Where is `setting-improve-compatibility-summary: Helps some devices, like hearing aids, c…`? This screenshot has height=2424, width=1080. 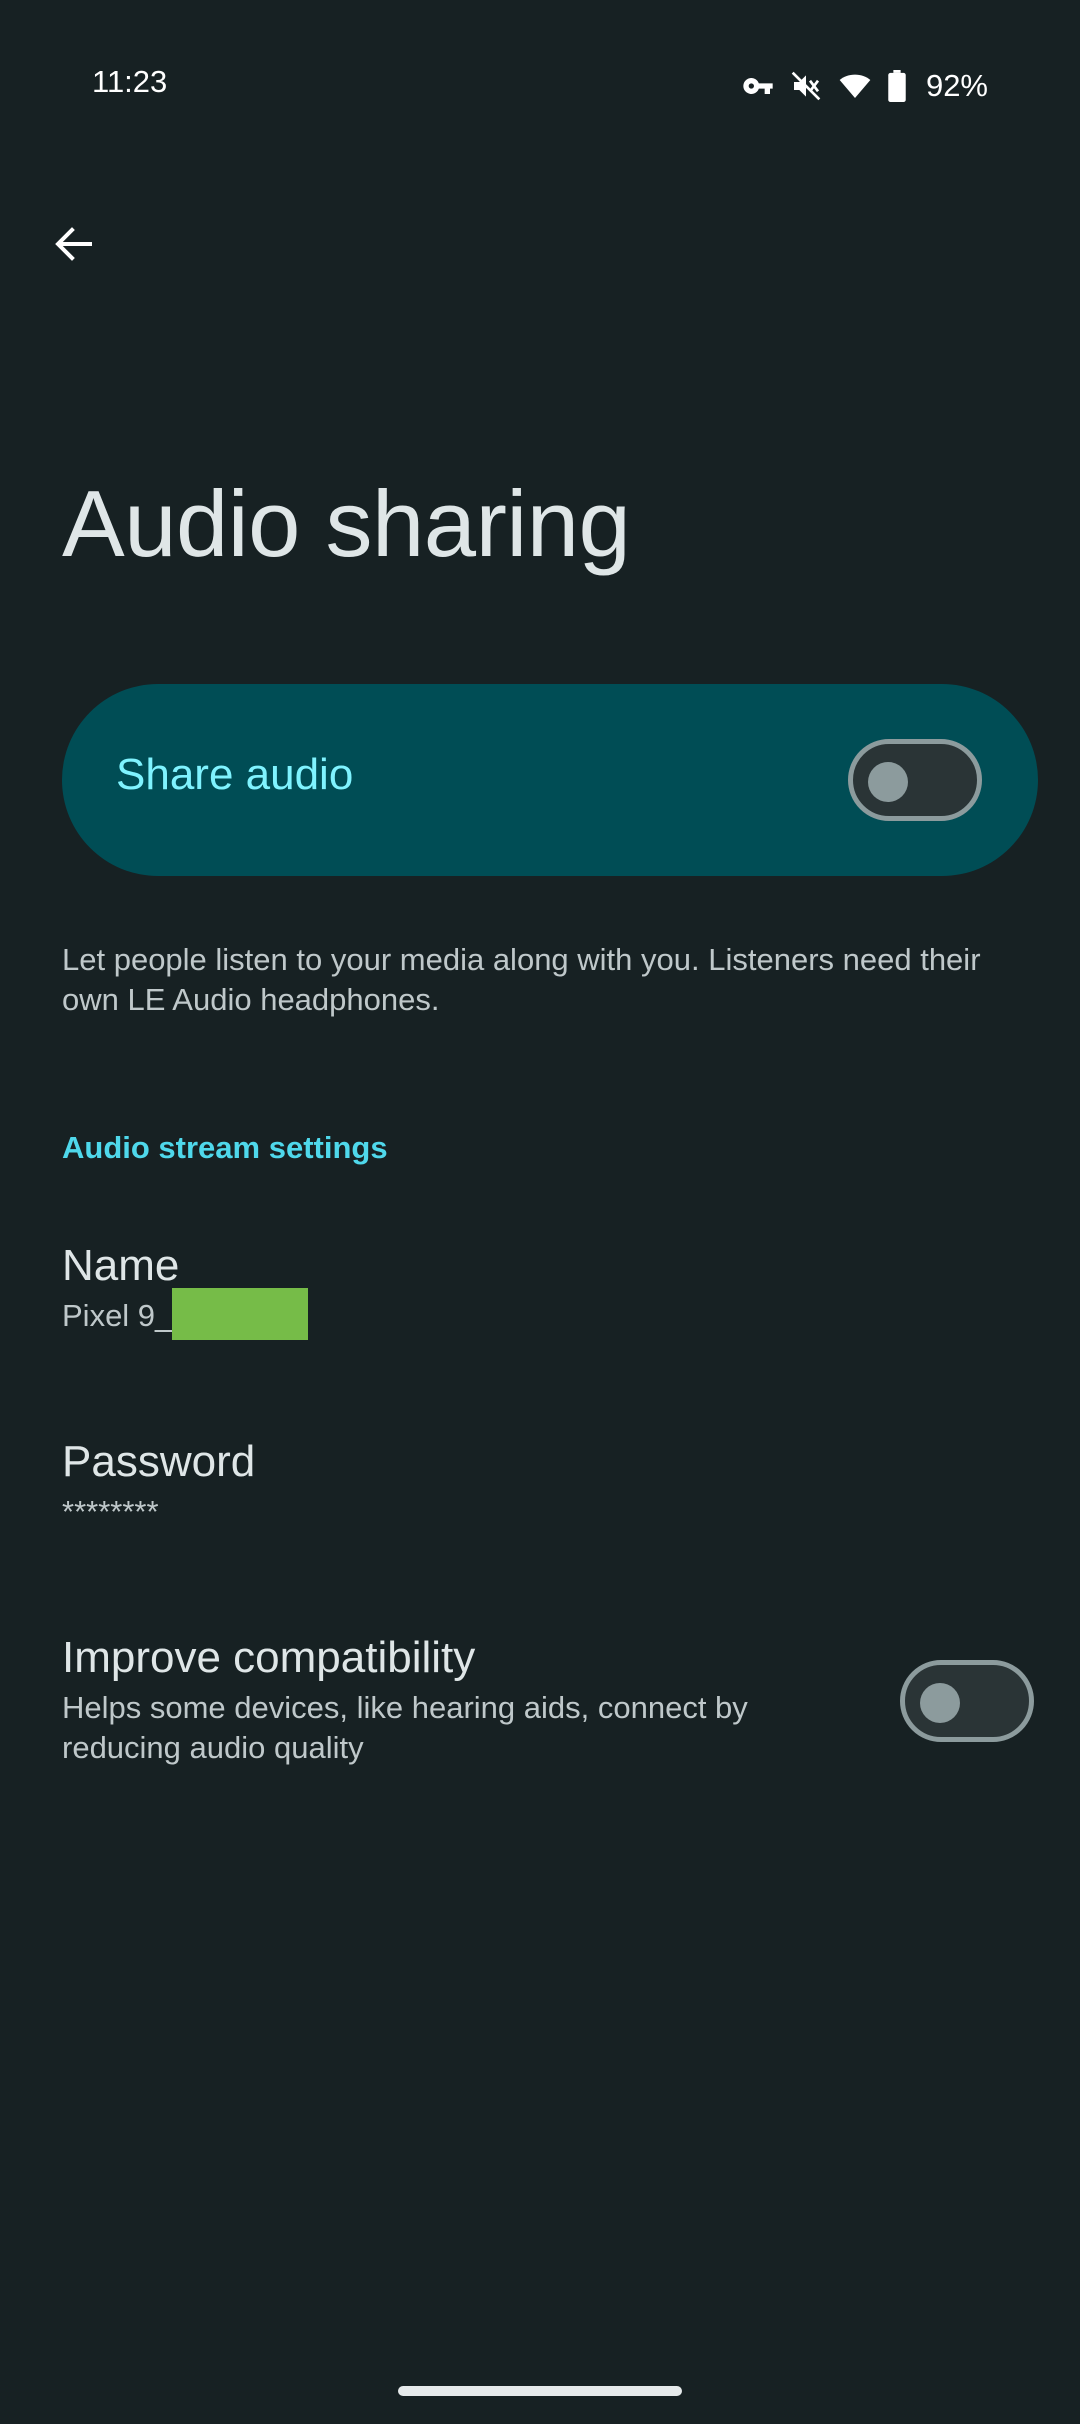 setting-improve-compatibility-summary: Helps some devices, like hearing aids, c… is located at coordinates (405, 1727).